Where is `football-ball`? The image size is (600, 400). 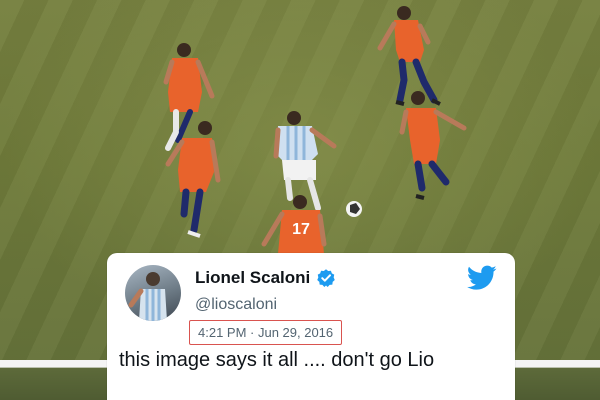
football-ball is located at coordinates (354, 209).